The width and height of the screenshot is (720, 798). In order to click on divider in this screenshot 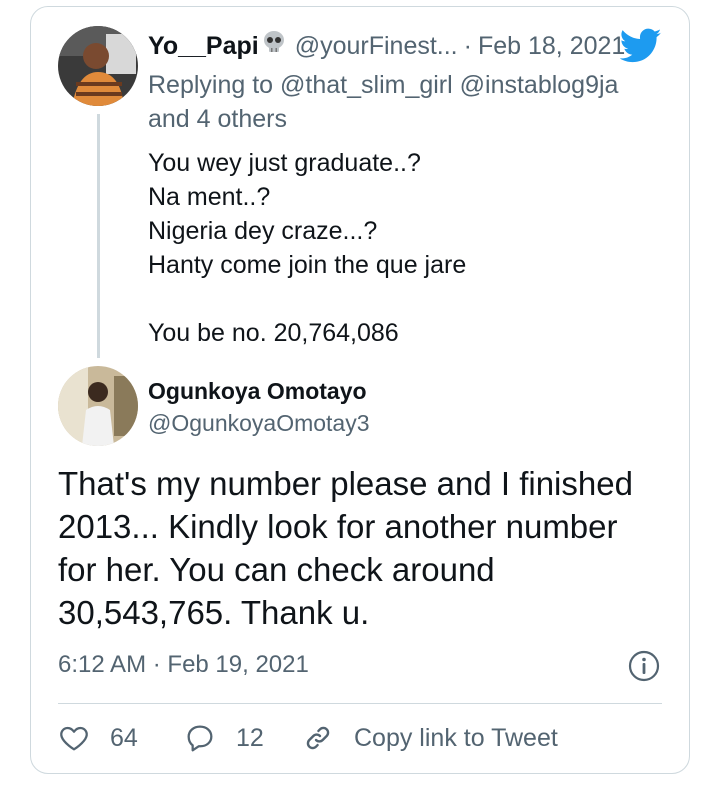, I will do `click(360, 703)`.